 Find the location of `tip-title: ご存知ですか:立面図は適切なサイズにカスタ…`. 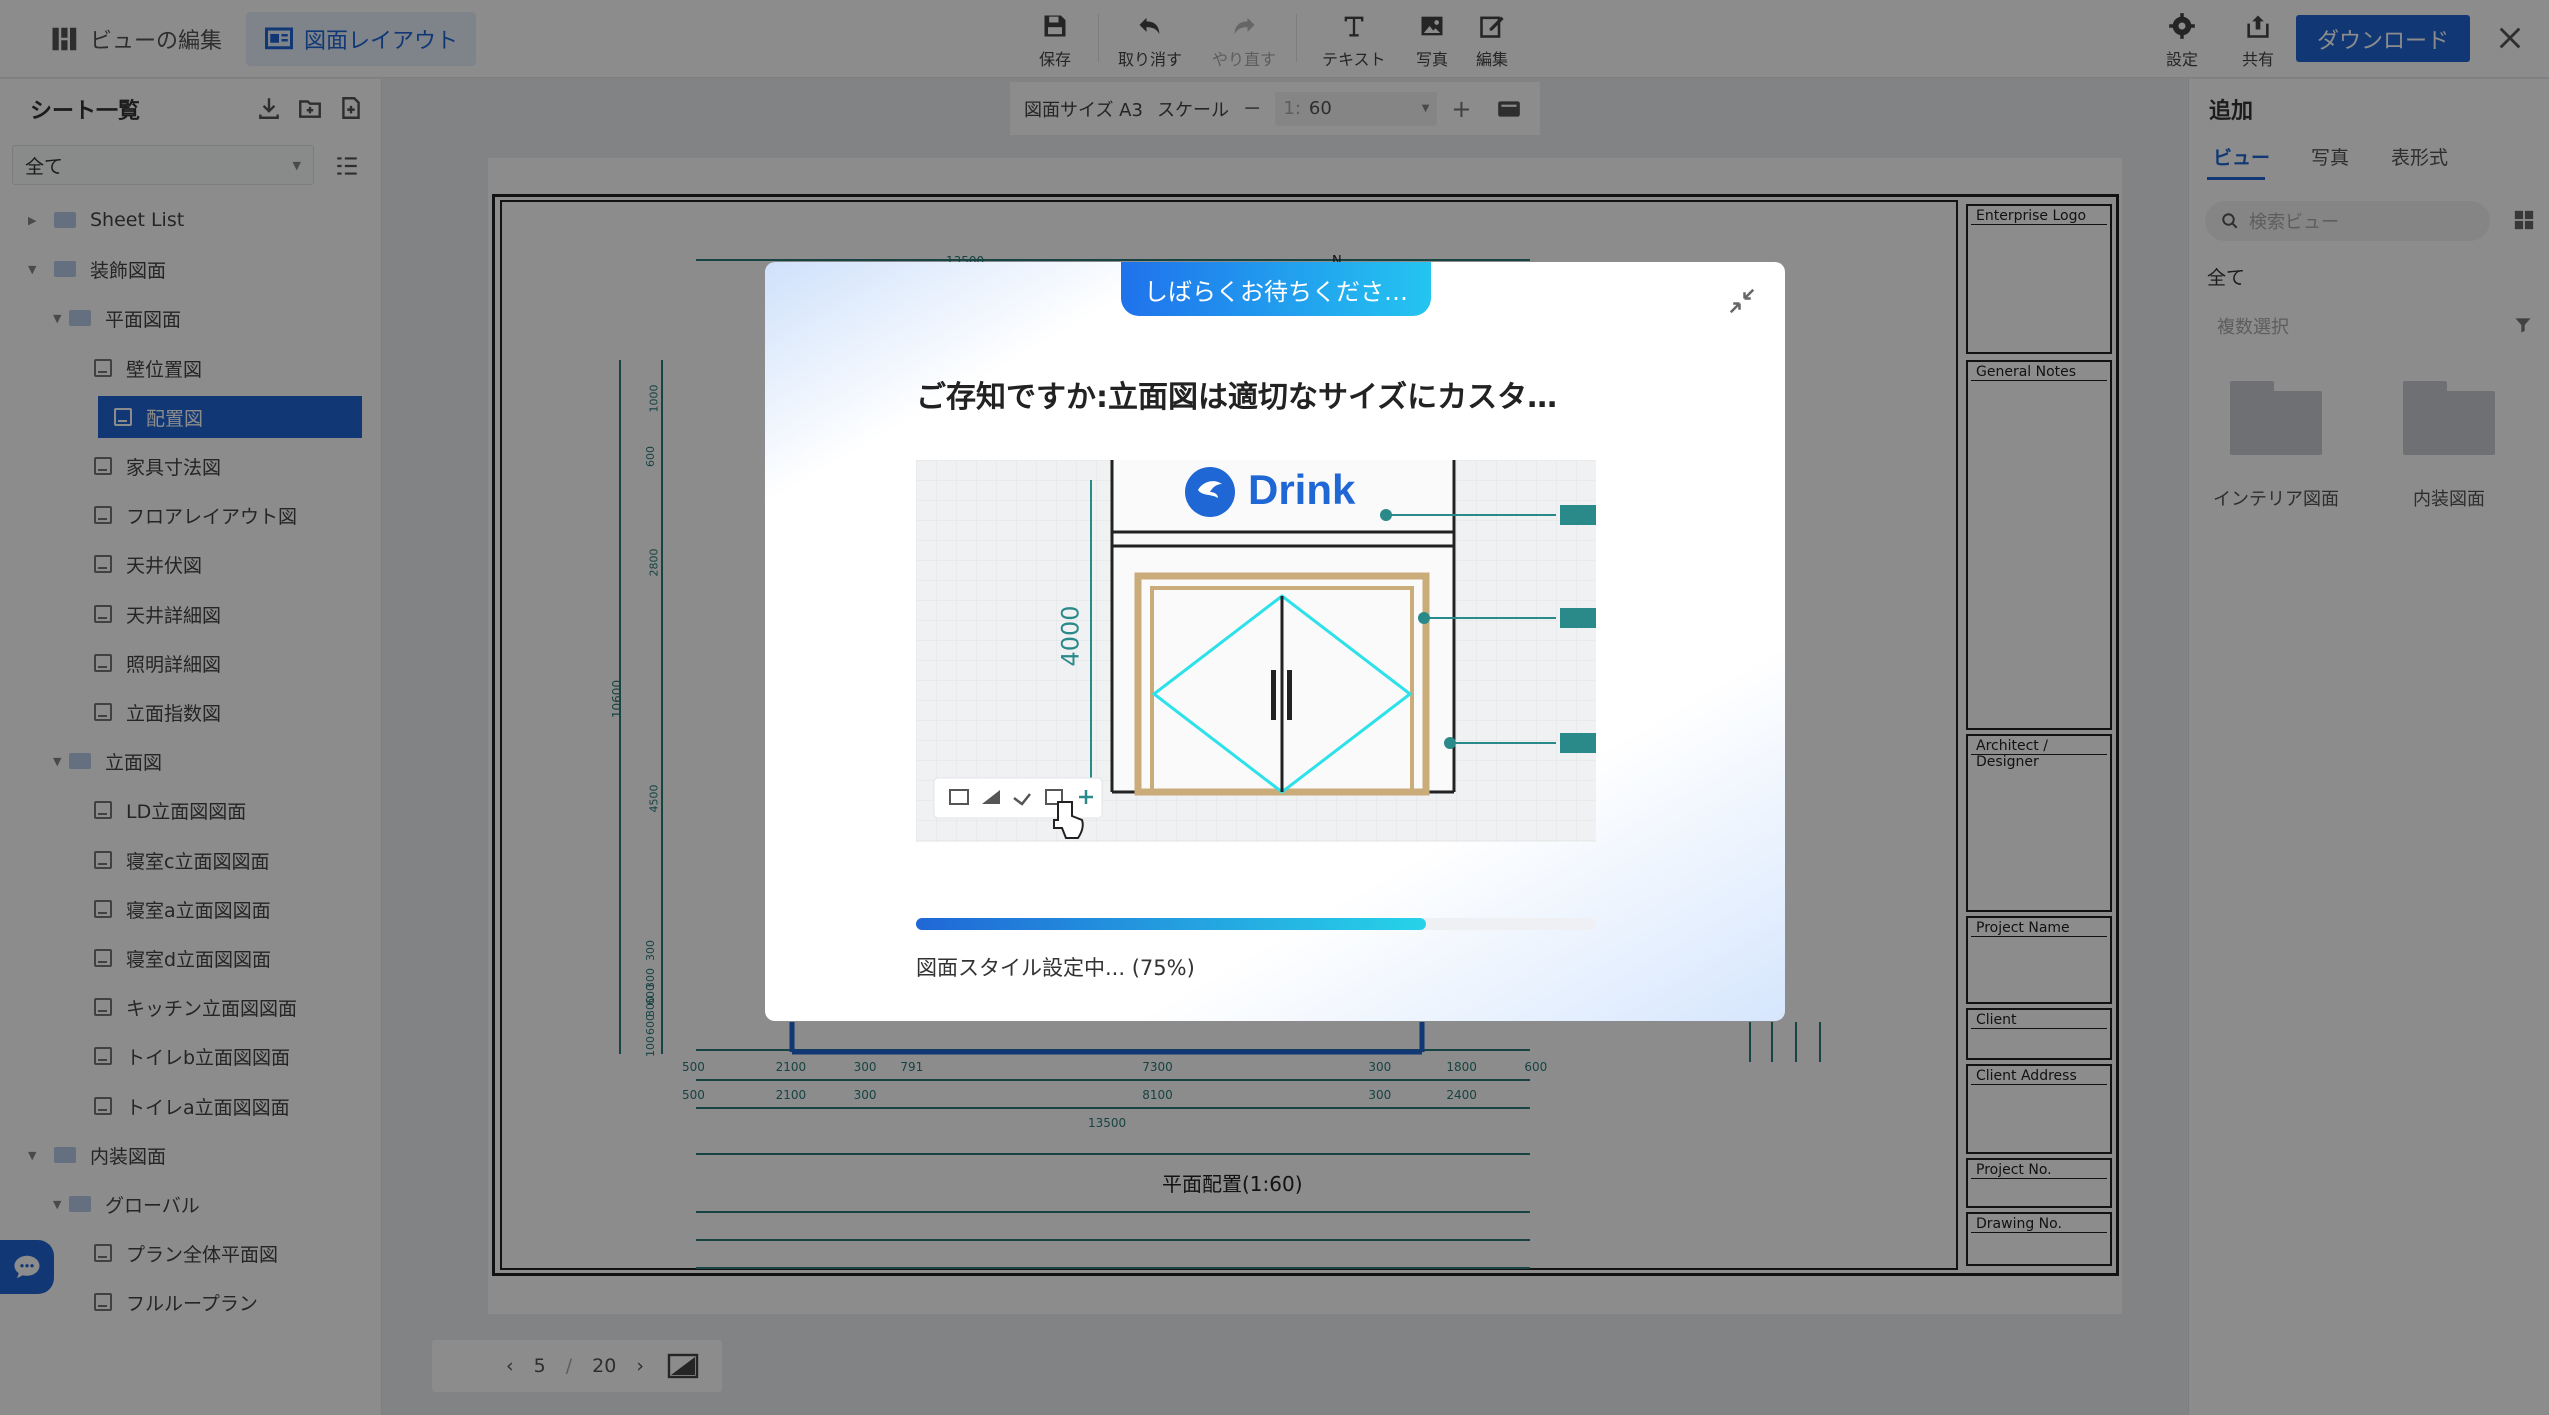

tip-title: ご存知ですか:立面図は適切なサイズにカスタ… is located at coordinates (1237, 397).